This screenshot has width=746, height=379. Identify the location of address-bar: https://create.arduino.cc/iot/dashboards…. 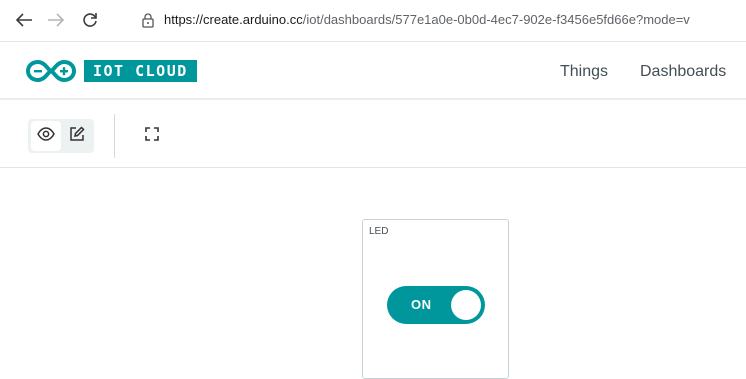
(455, 20).